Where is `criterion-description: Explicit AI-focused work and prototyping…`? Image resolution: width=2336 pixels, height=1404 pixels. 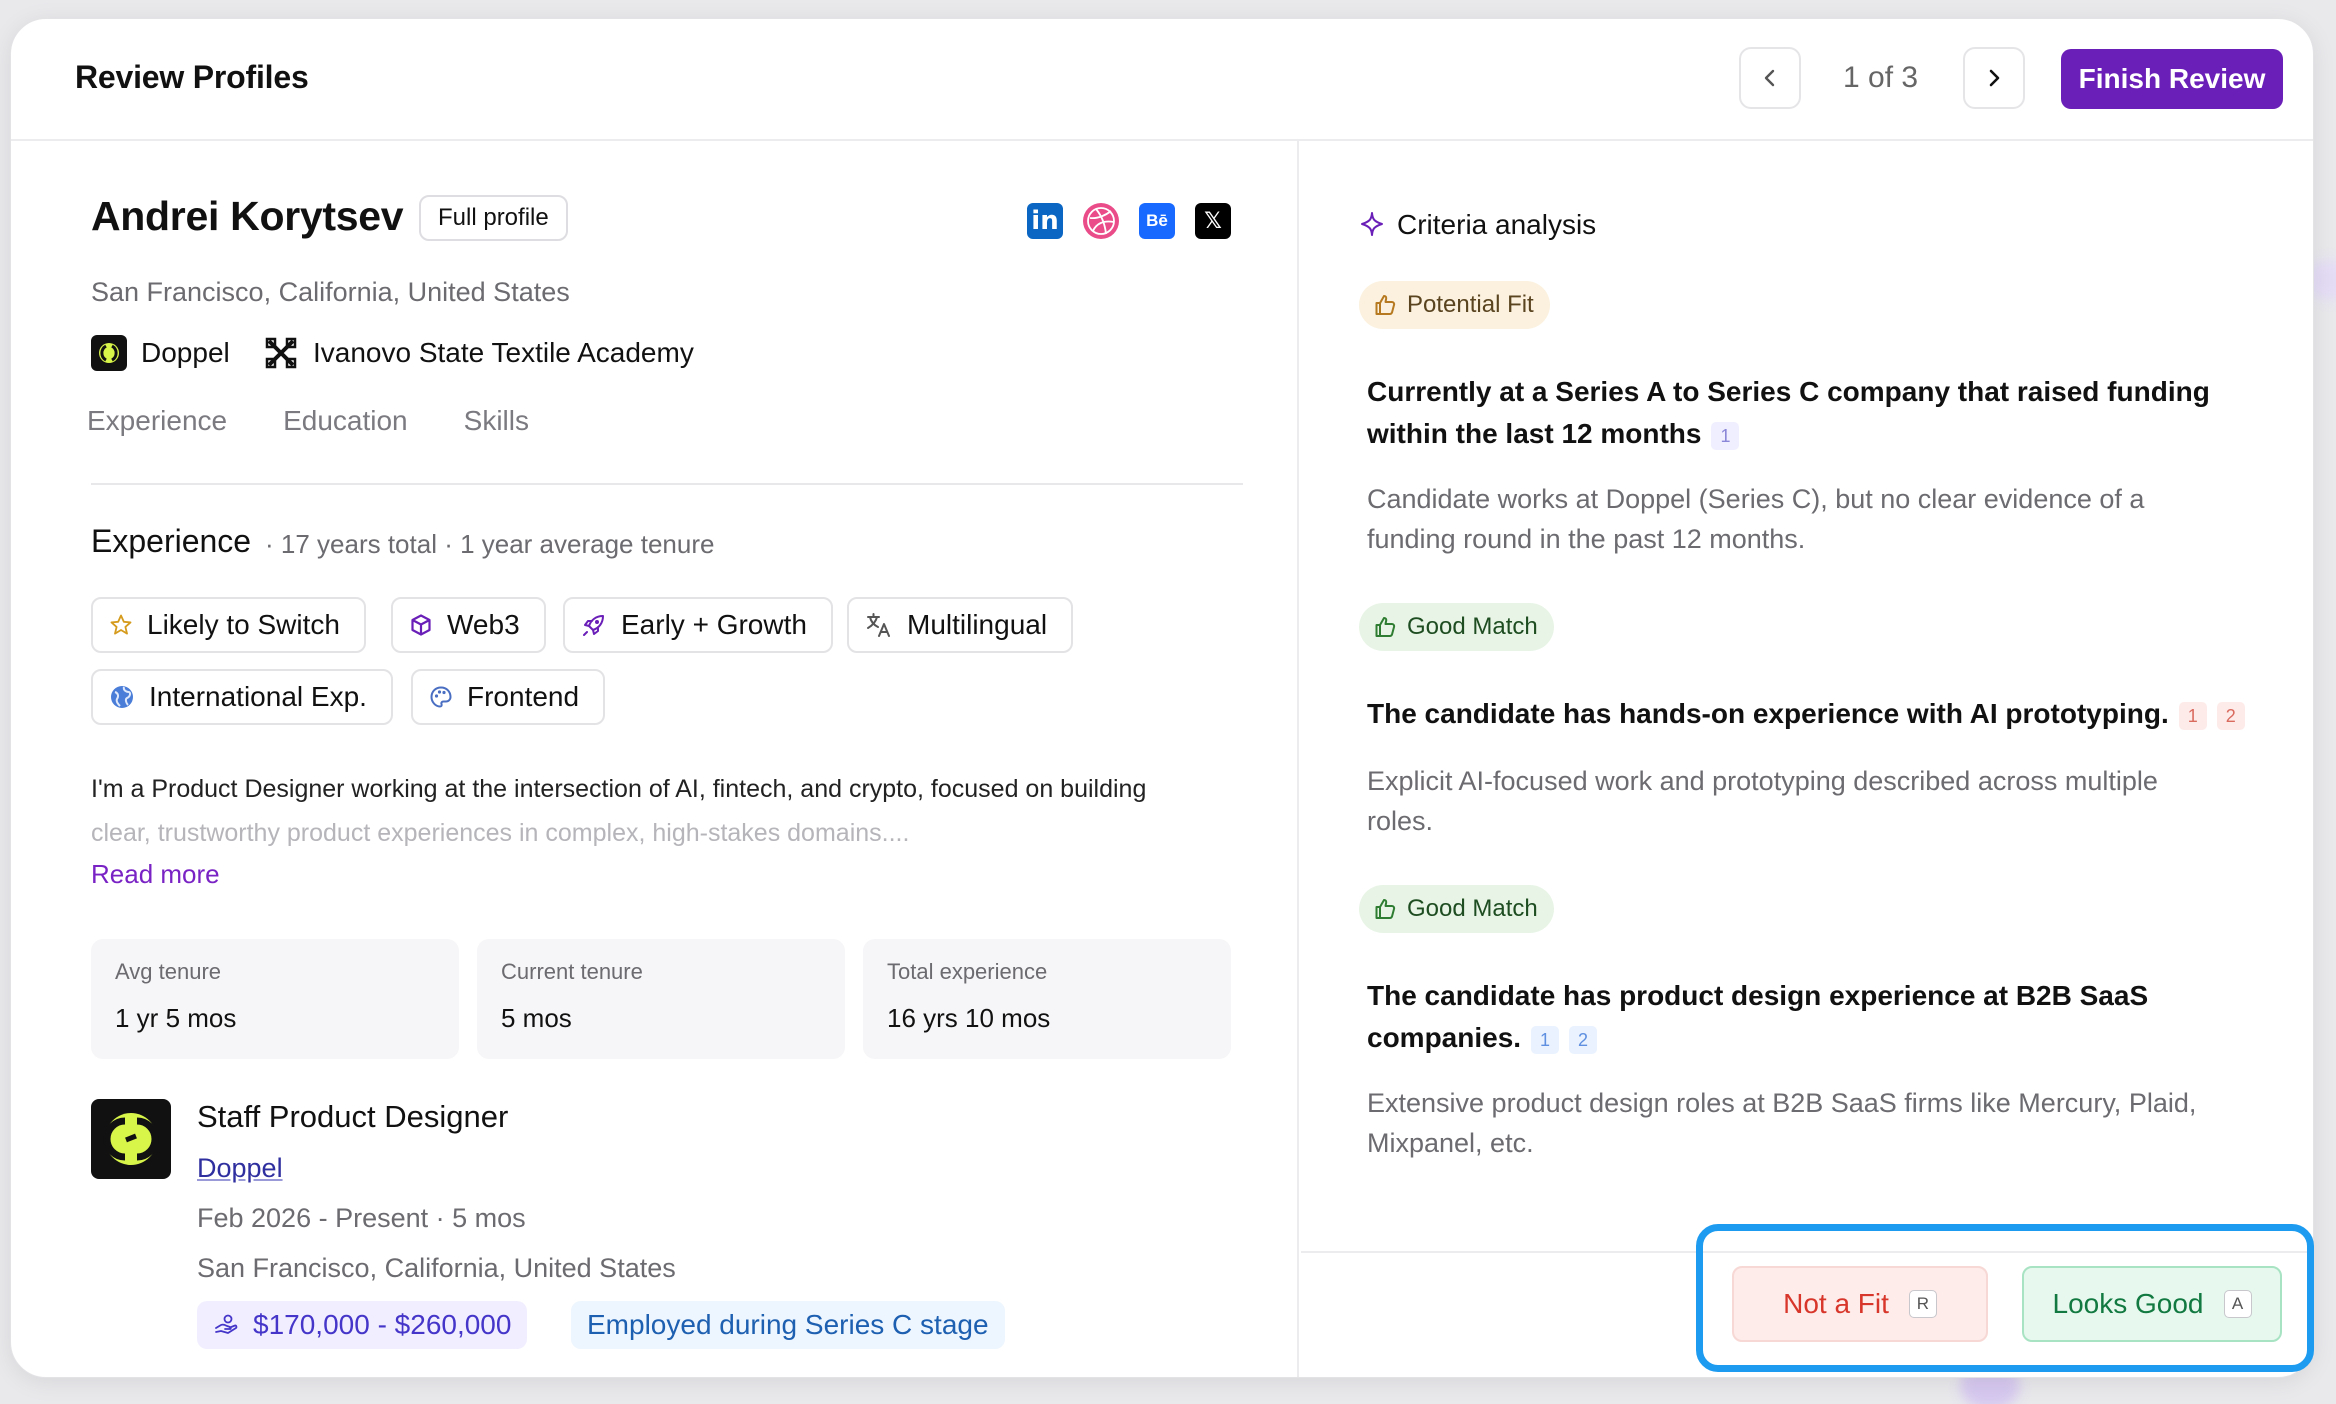 criterion-description: Explicit AI-focused work and prototyping… is located at coordinates (1817, 801).